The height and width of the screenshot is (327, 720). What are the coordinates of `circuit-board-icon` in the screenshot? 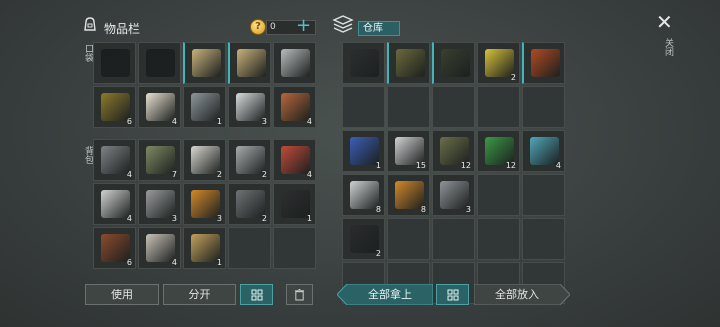 It's located at (364, 151).